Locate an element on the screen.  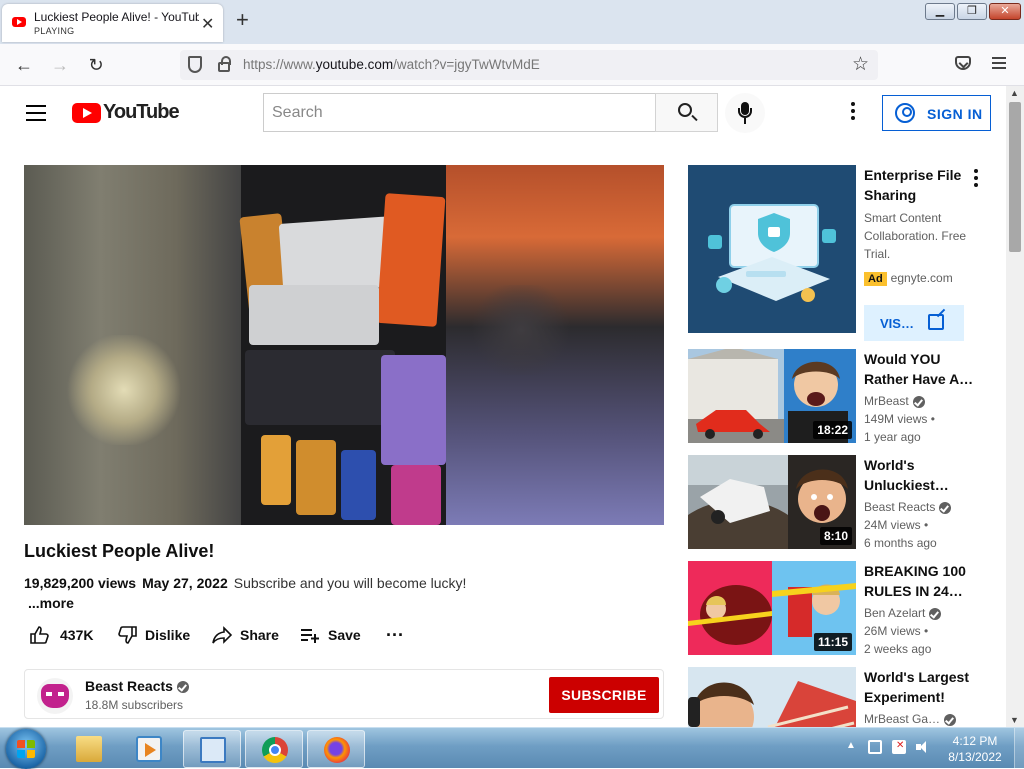
show-desktop-button is located at coordinates (1019, 748).